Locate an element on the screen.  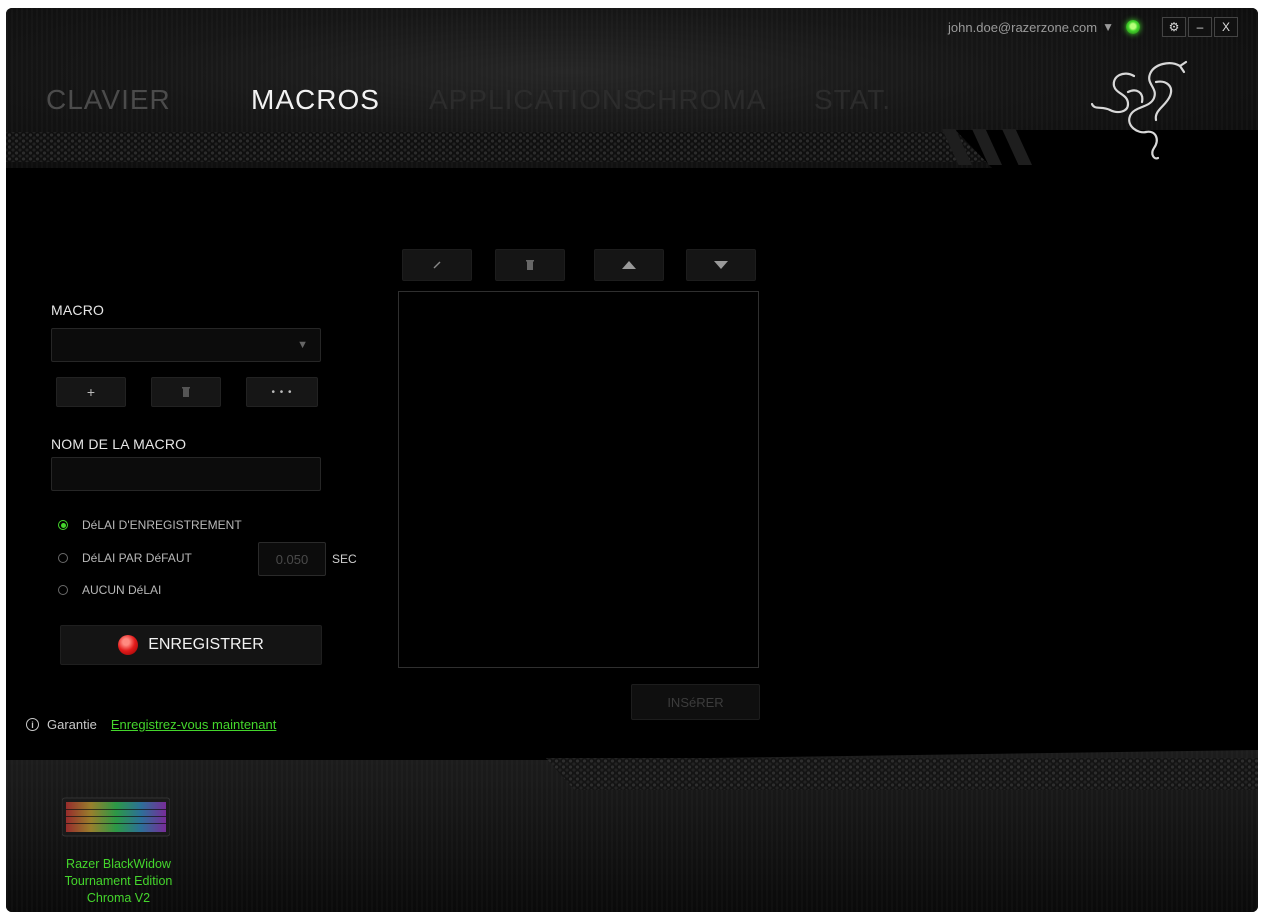
more-options-button: • • • is located at coordinates (282, 392).